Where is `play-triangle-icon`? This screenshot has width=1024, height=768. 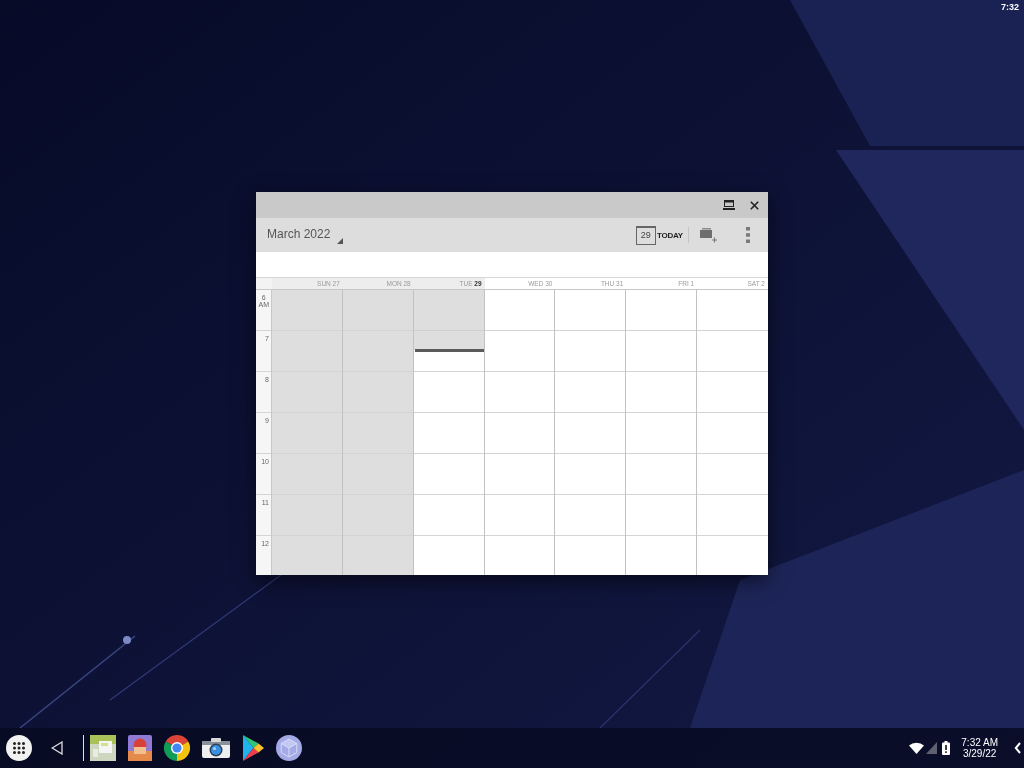
play-triangle-icon is located at coordinates (253, 748).